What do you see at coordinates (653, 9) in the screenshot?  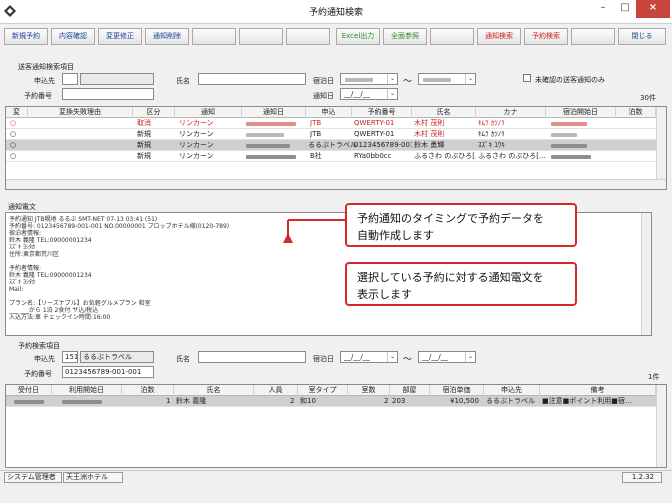 I see `close-window-button: ×` at bounding box center [653, 9].